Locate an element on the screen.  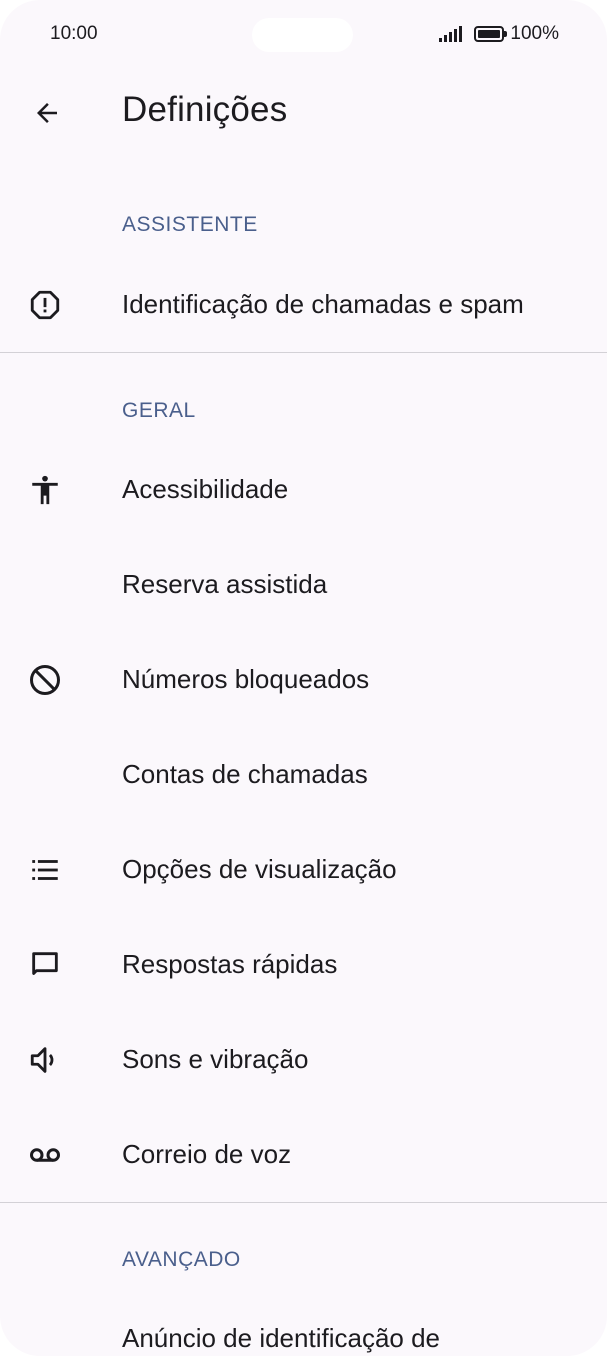
alert-octagon-icon is located at coordinates (45, 305).